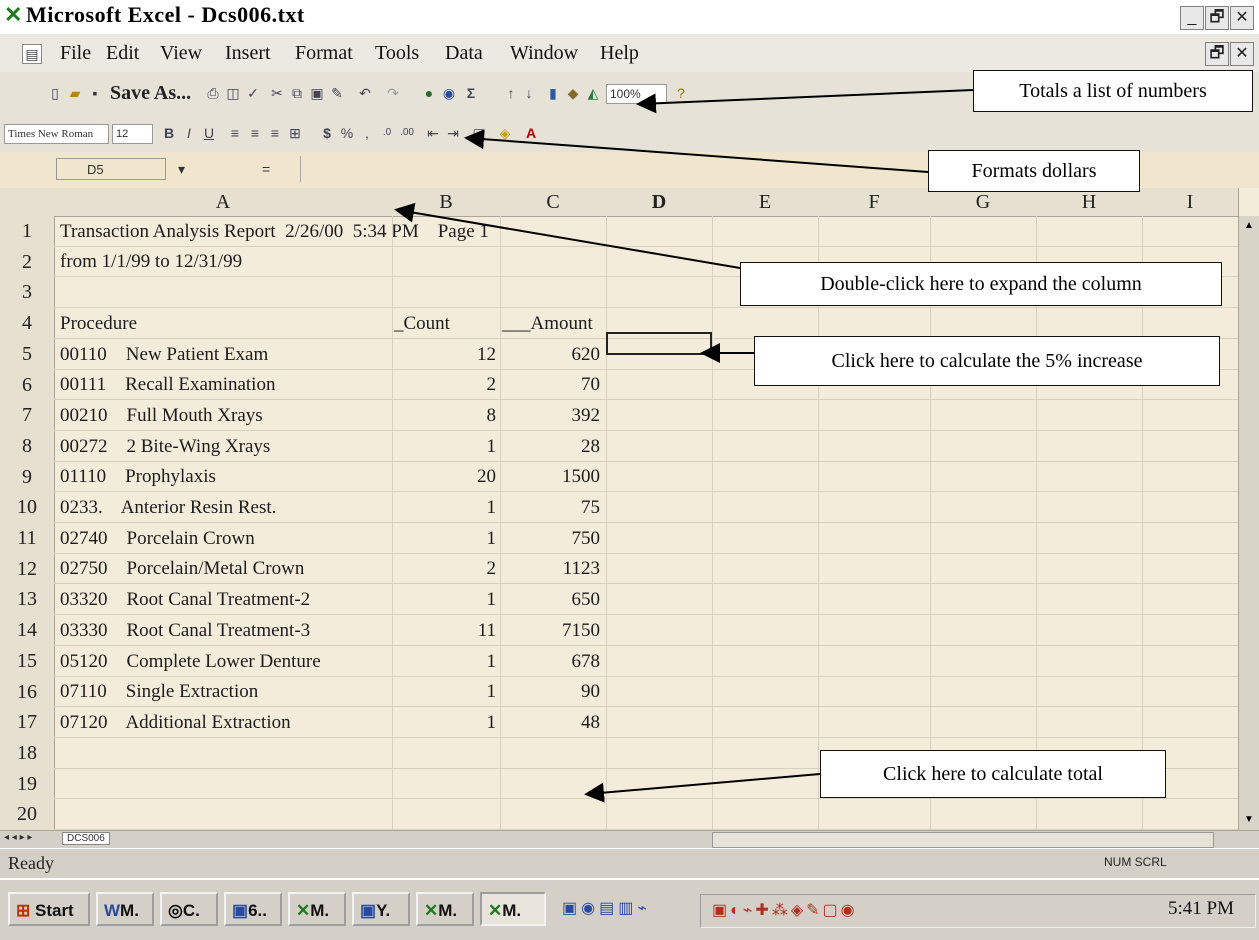  What do you see at coordinates (702, 788) in the screenshot?
I see `arrow-total` at bounding box center [702, 788].